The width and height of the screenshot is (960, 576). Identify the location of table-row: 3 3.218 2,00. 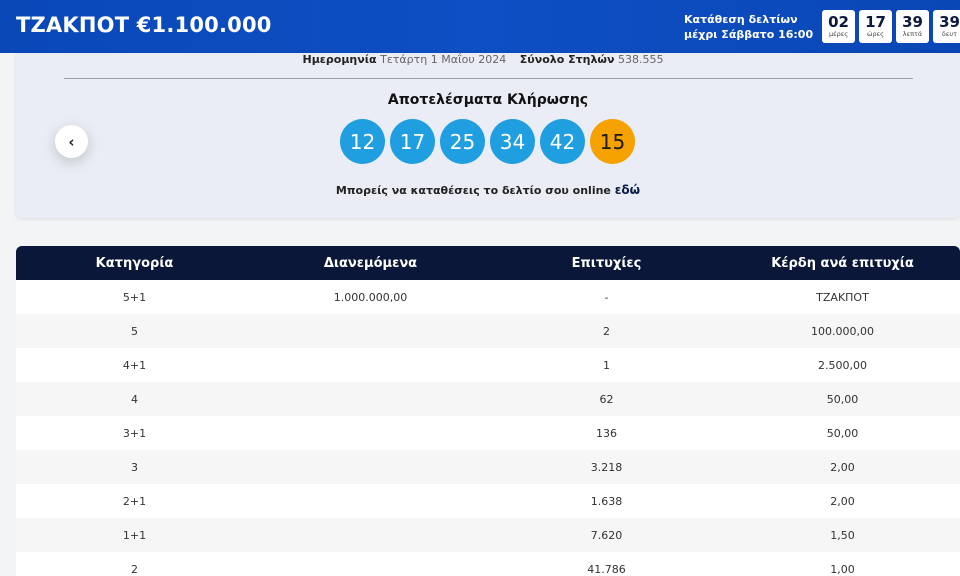
(488, 467).